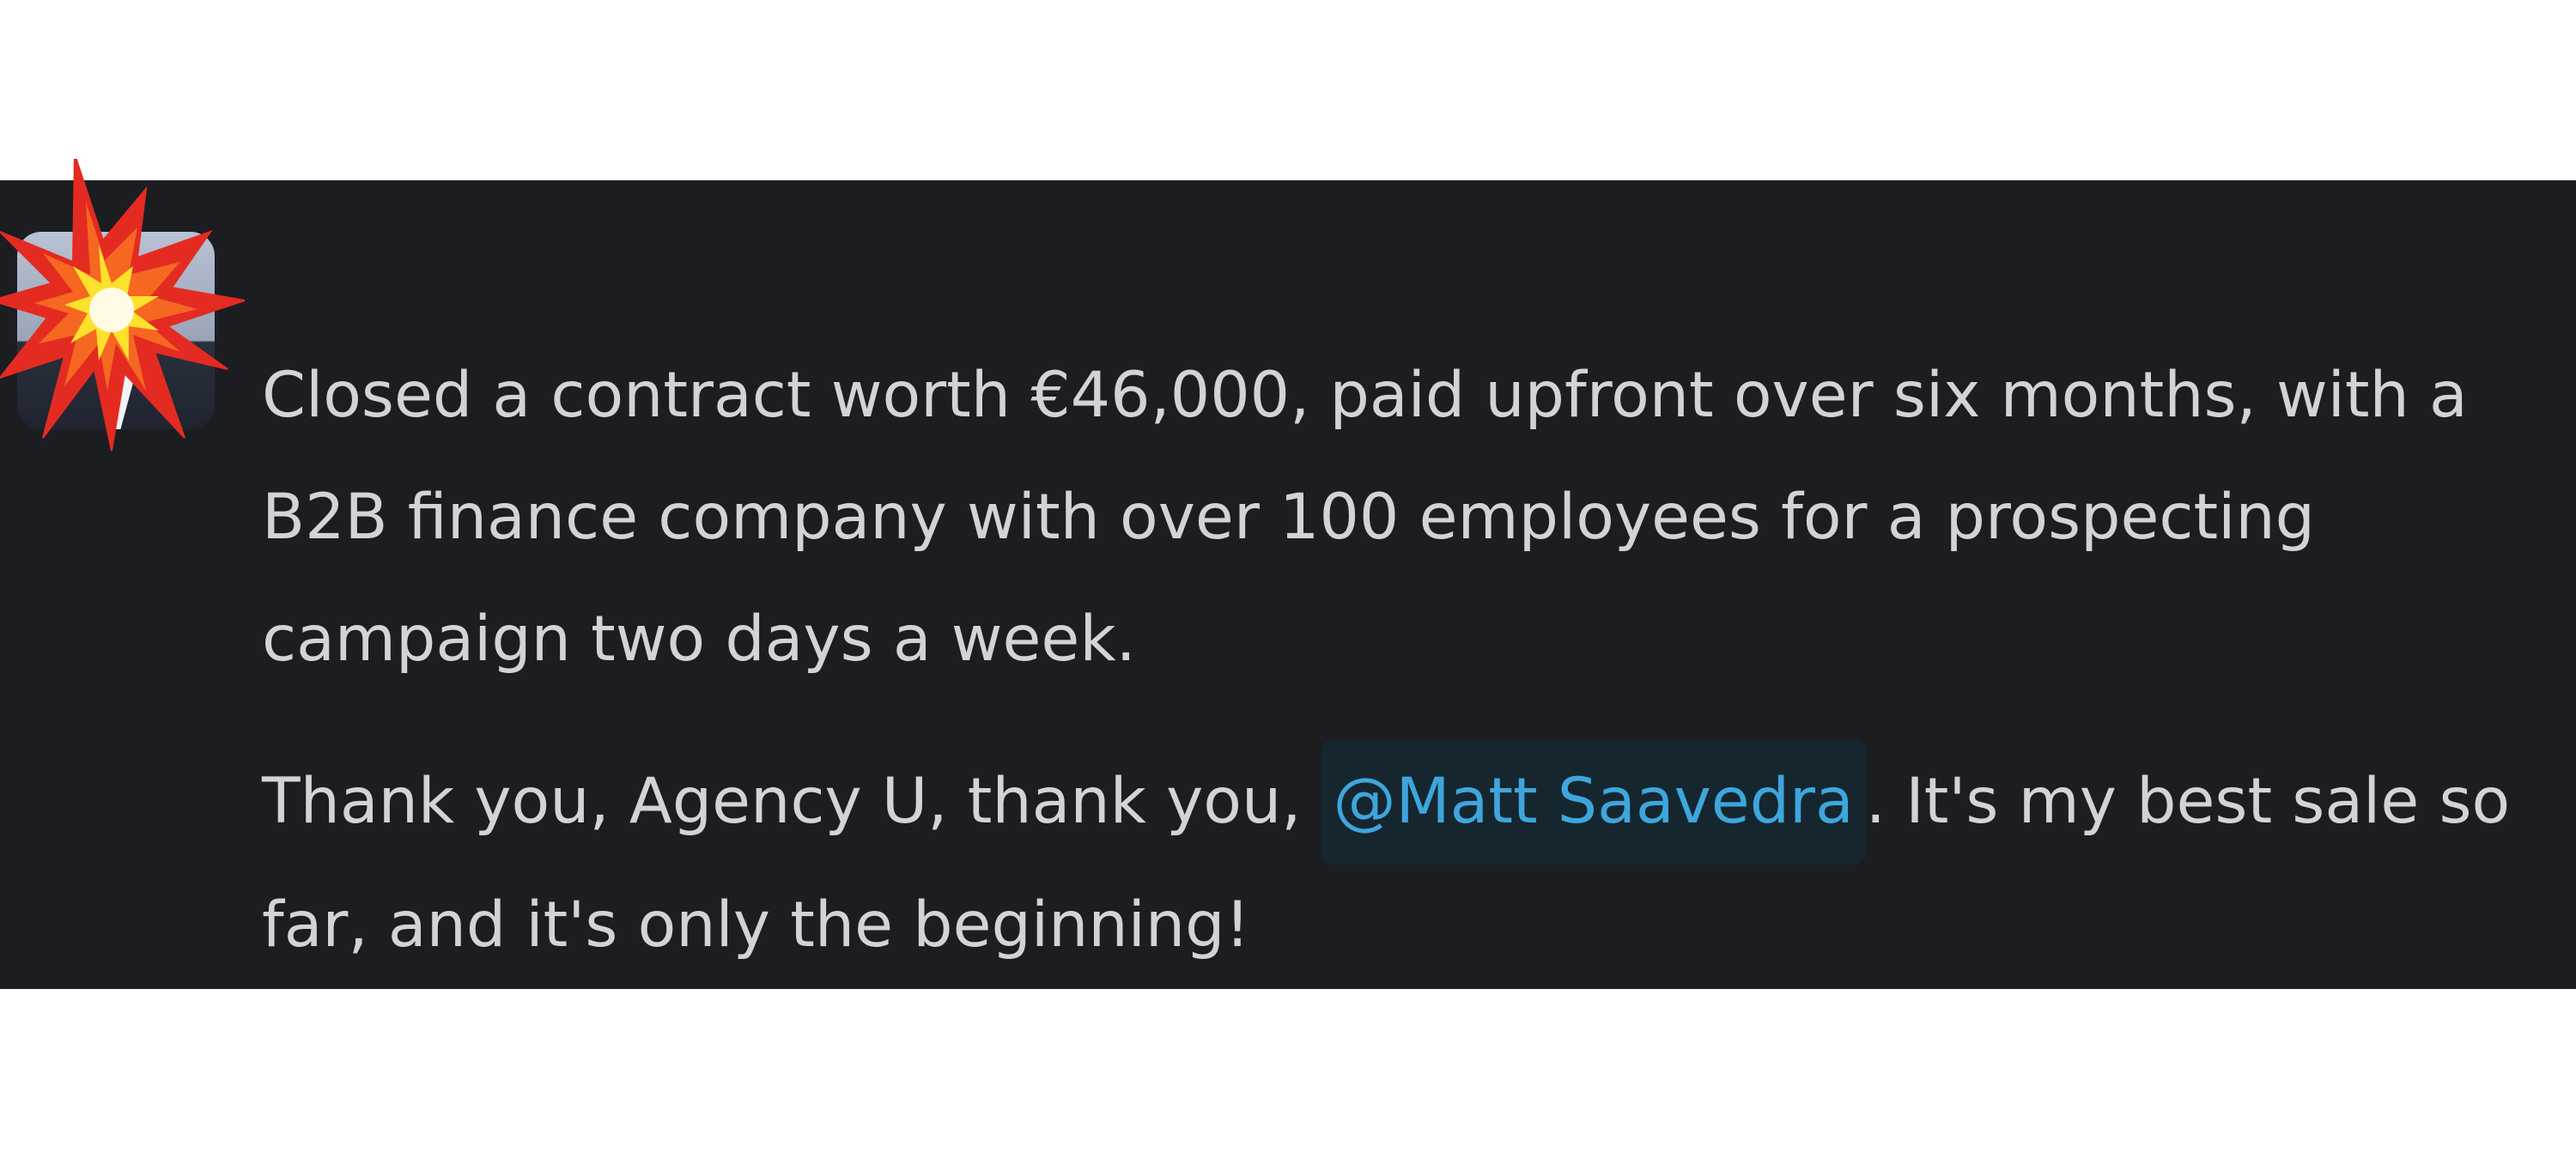 The image size is (2576, 1171). Describe the element at coordinates (1594, 802) in the screenshot. I see `user-mention: @Matt Saavedra` at that location.